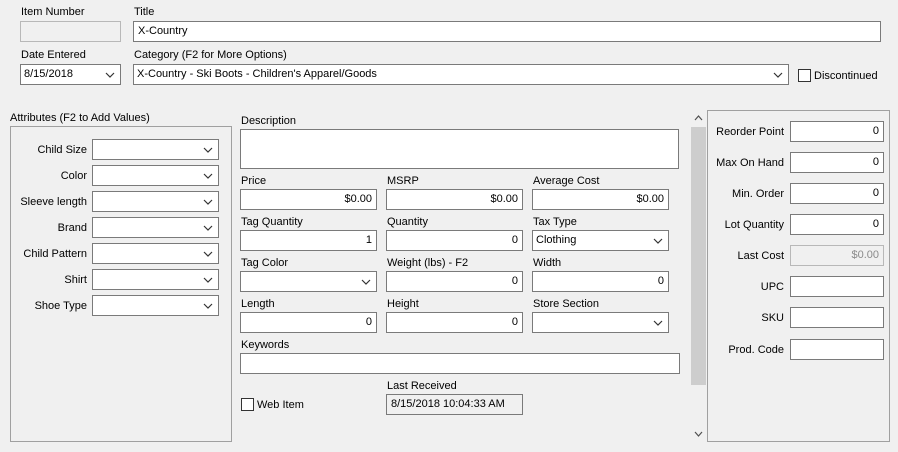 Image resolution: width=898 pixels, height=452 pixels. Describe the element at coordinates (760, 256) in the screenshot. I see `last-cost-label: Last Cost` at that location.